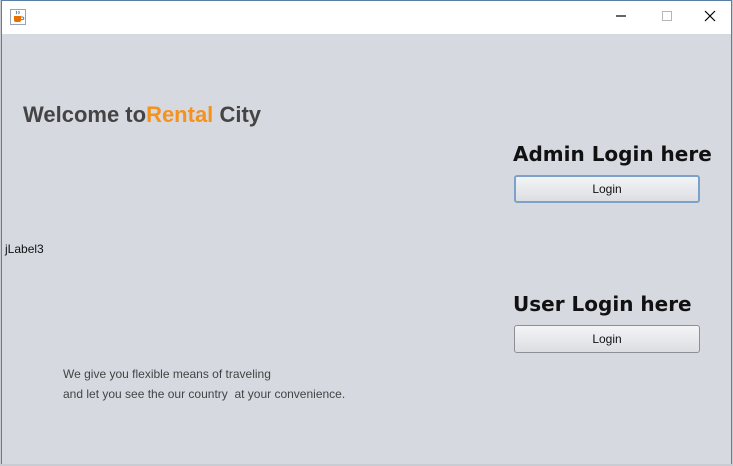 This screenshot has height=466, width=733. I want to click on close-icon, so click(710, 18).